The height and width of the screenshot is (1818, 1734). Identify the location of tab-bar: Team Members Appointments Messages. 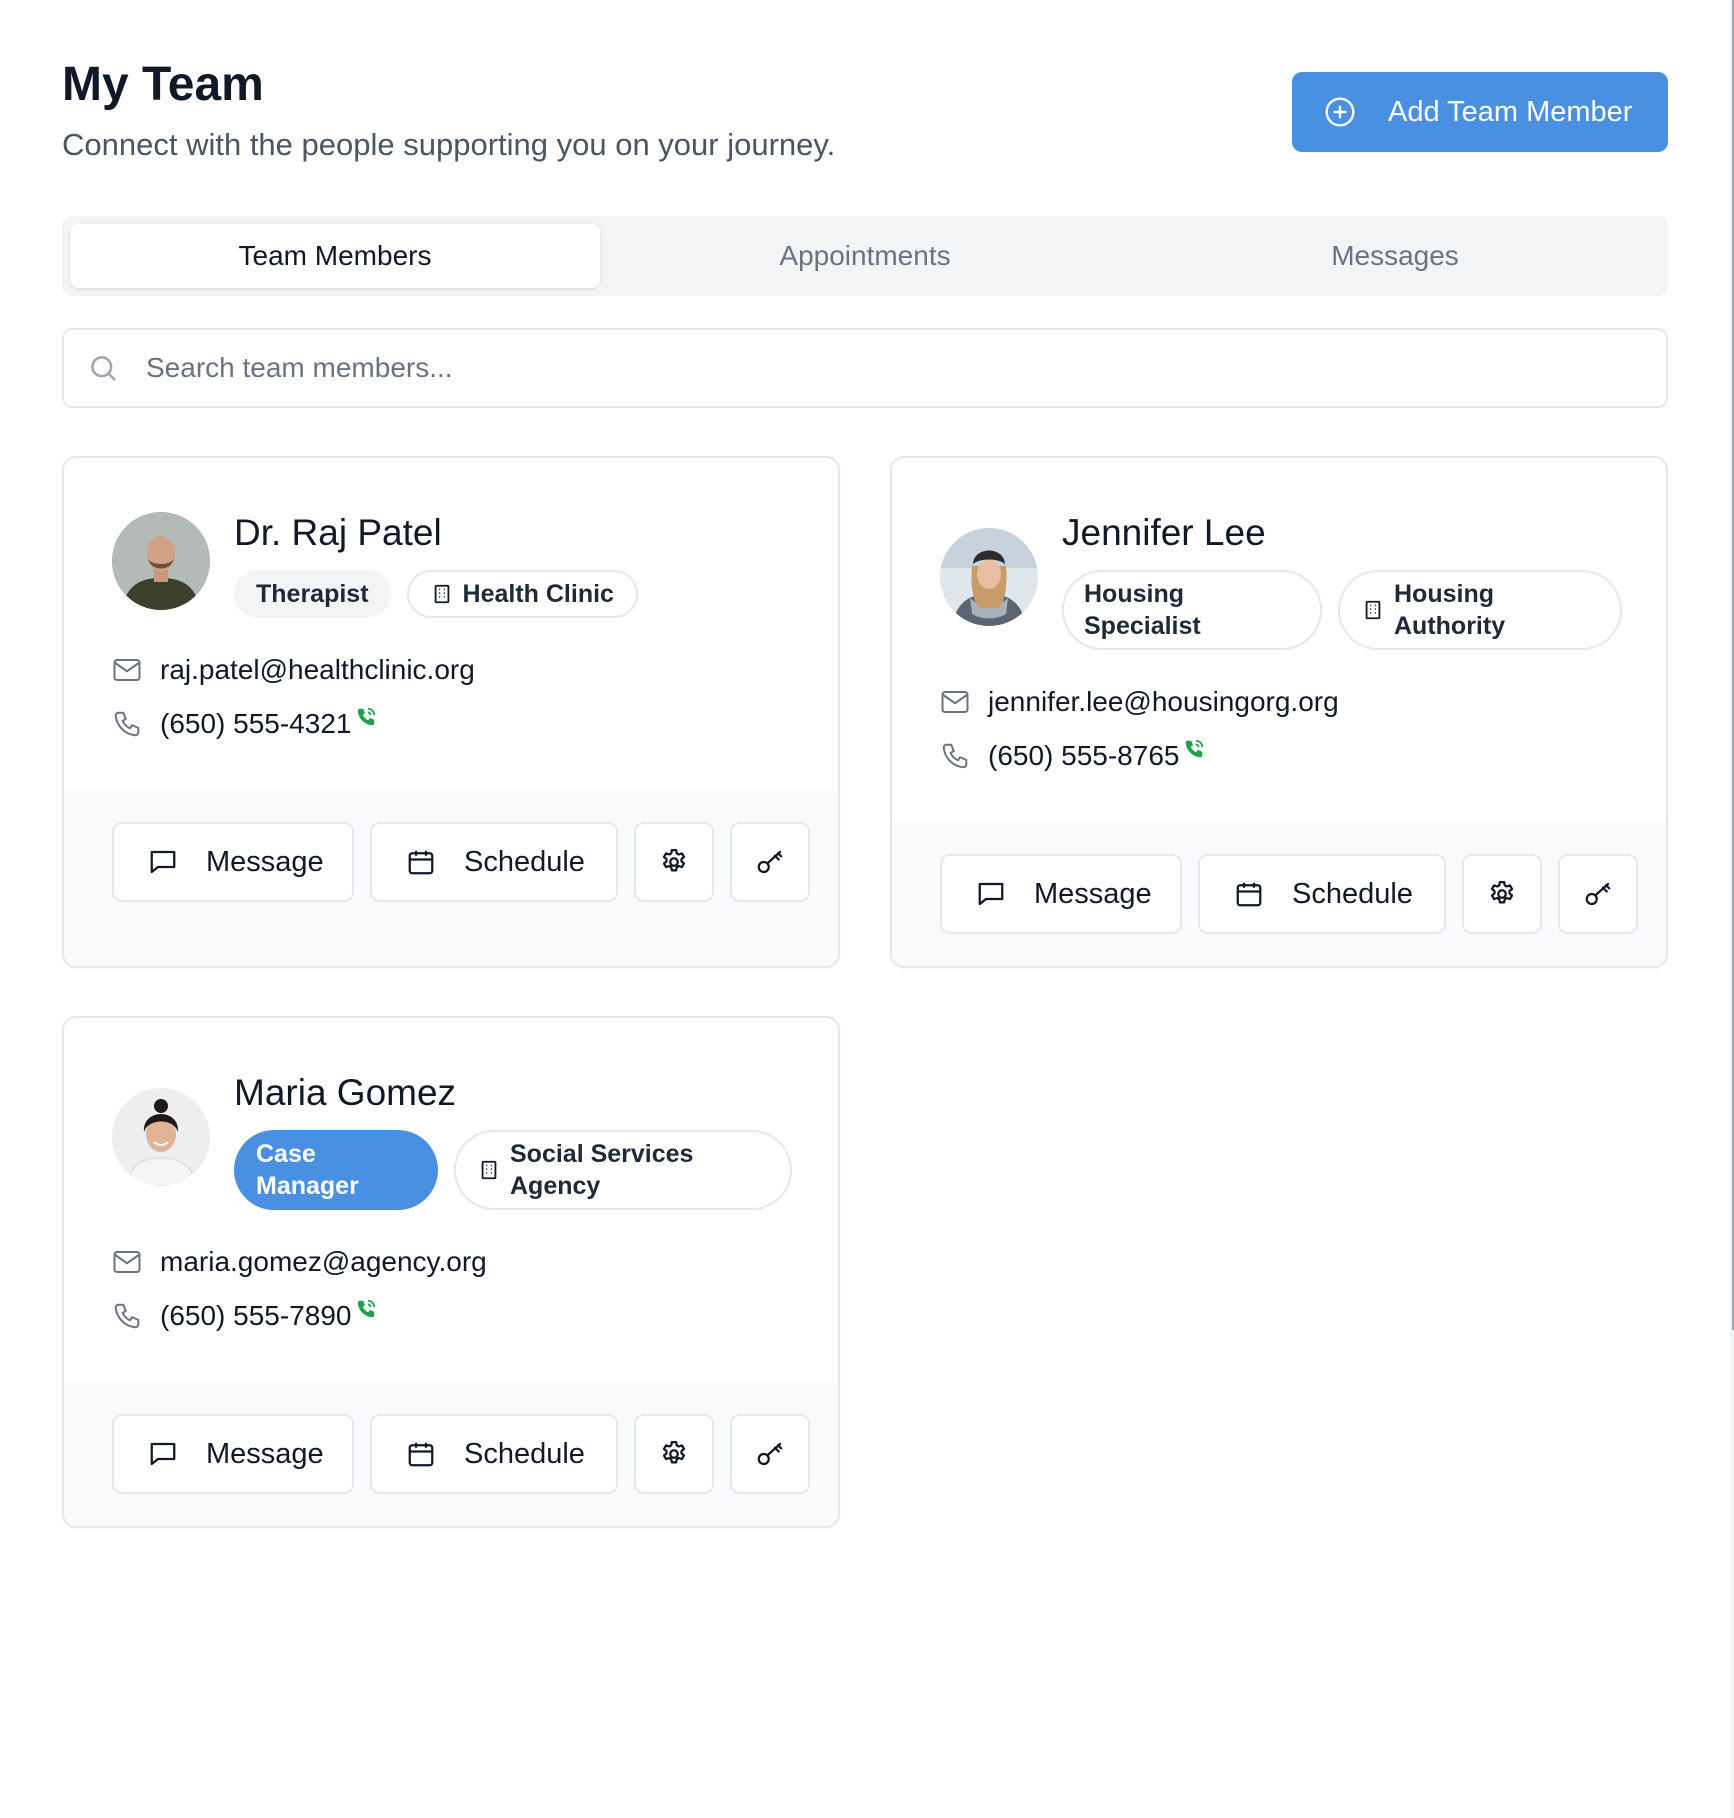
(865, 256).